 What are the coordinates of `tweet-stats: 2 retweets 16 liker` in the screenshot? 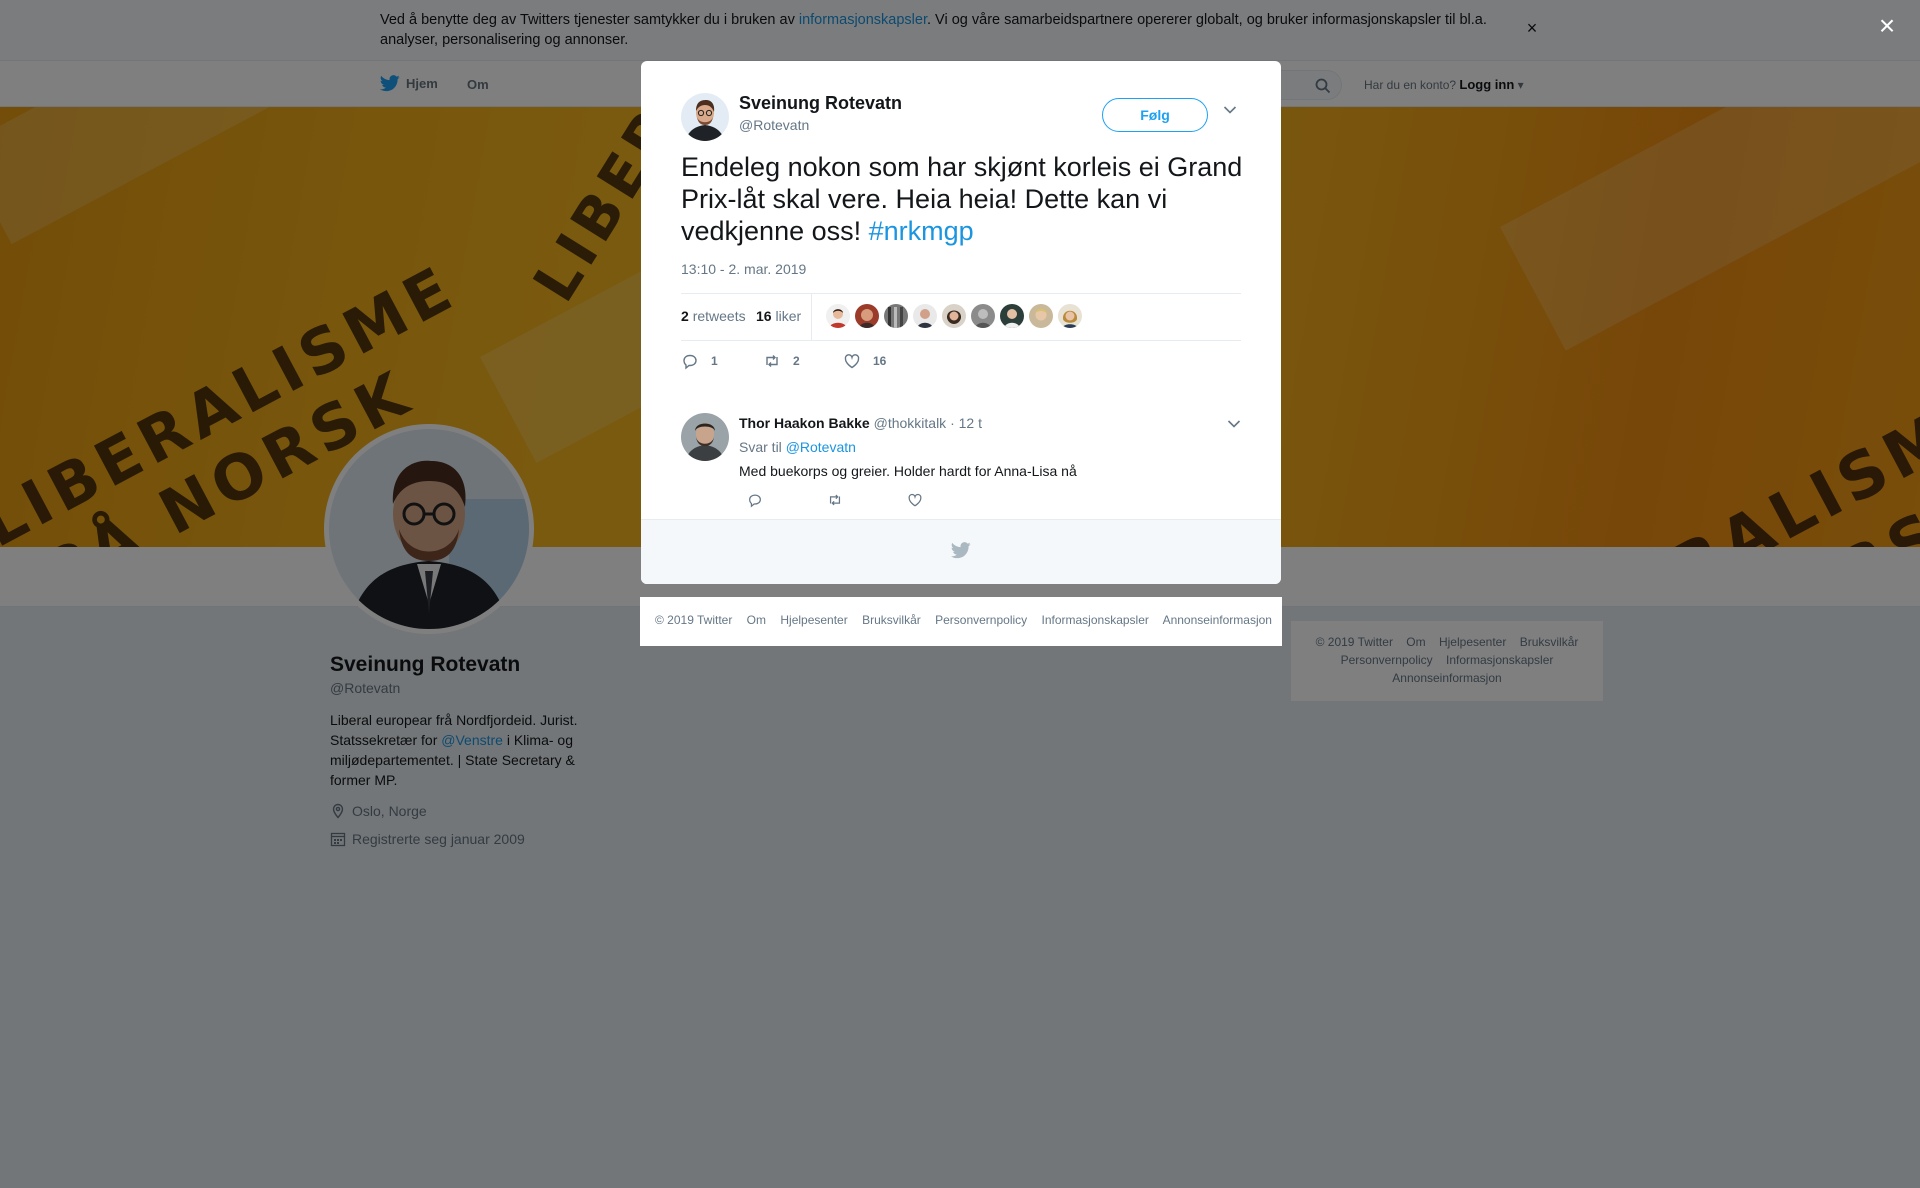 It's located at (961, 317).